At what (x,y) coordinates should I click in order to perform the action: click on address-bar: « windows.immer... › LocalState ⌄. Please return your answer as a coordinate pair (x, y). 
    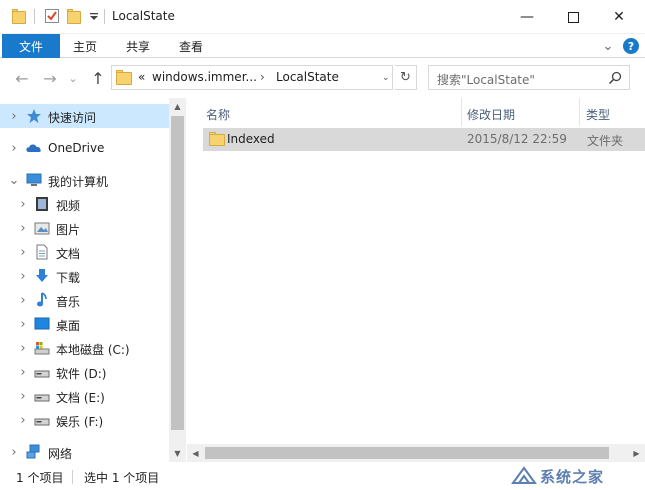
    Looking at the image, I should click on (252, 77).